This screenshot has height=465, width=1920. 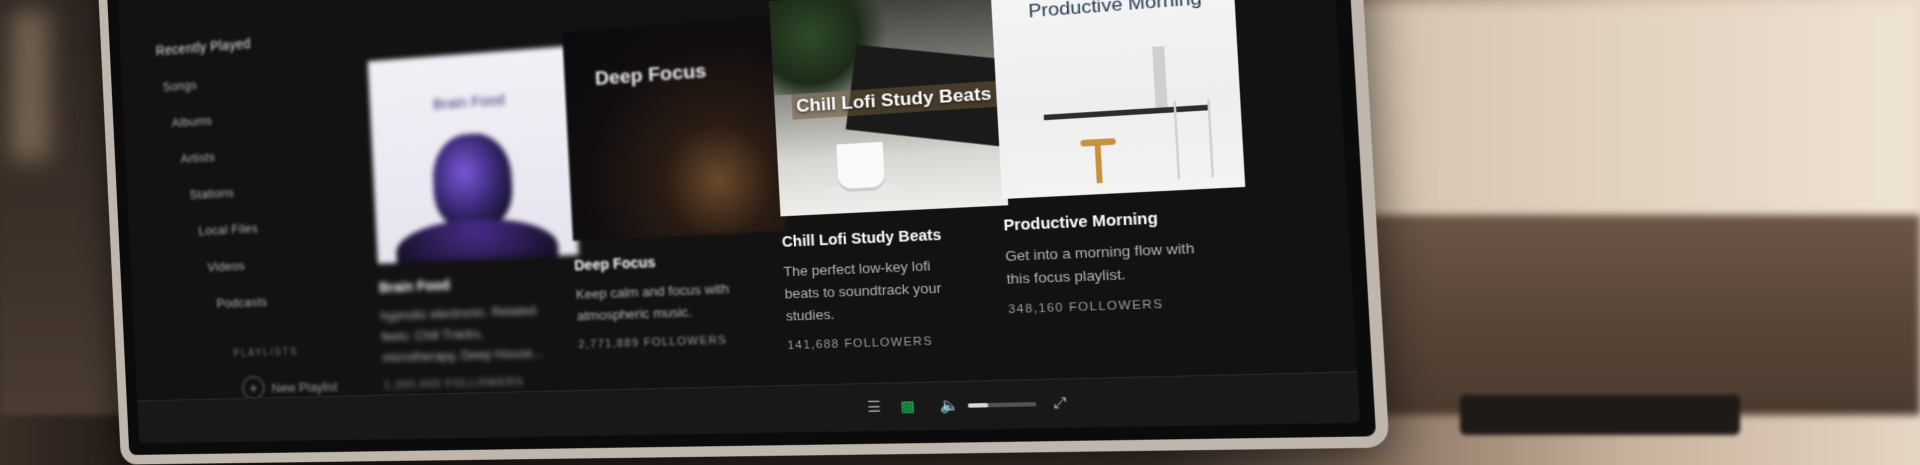 What do you see at coordinates (1160, 77) in the screenshot?
I see `lamp-shape` at bounding box center [1160, 77].